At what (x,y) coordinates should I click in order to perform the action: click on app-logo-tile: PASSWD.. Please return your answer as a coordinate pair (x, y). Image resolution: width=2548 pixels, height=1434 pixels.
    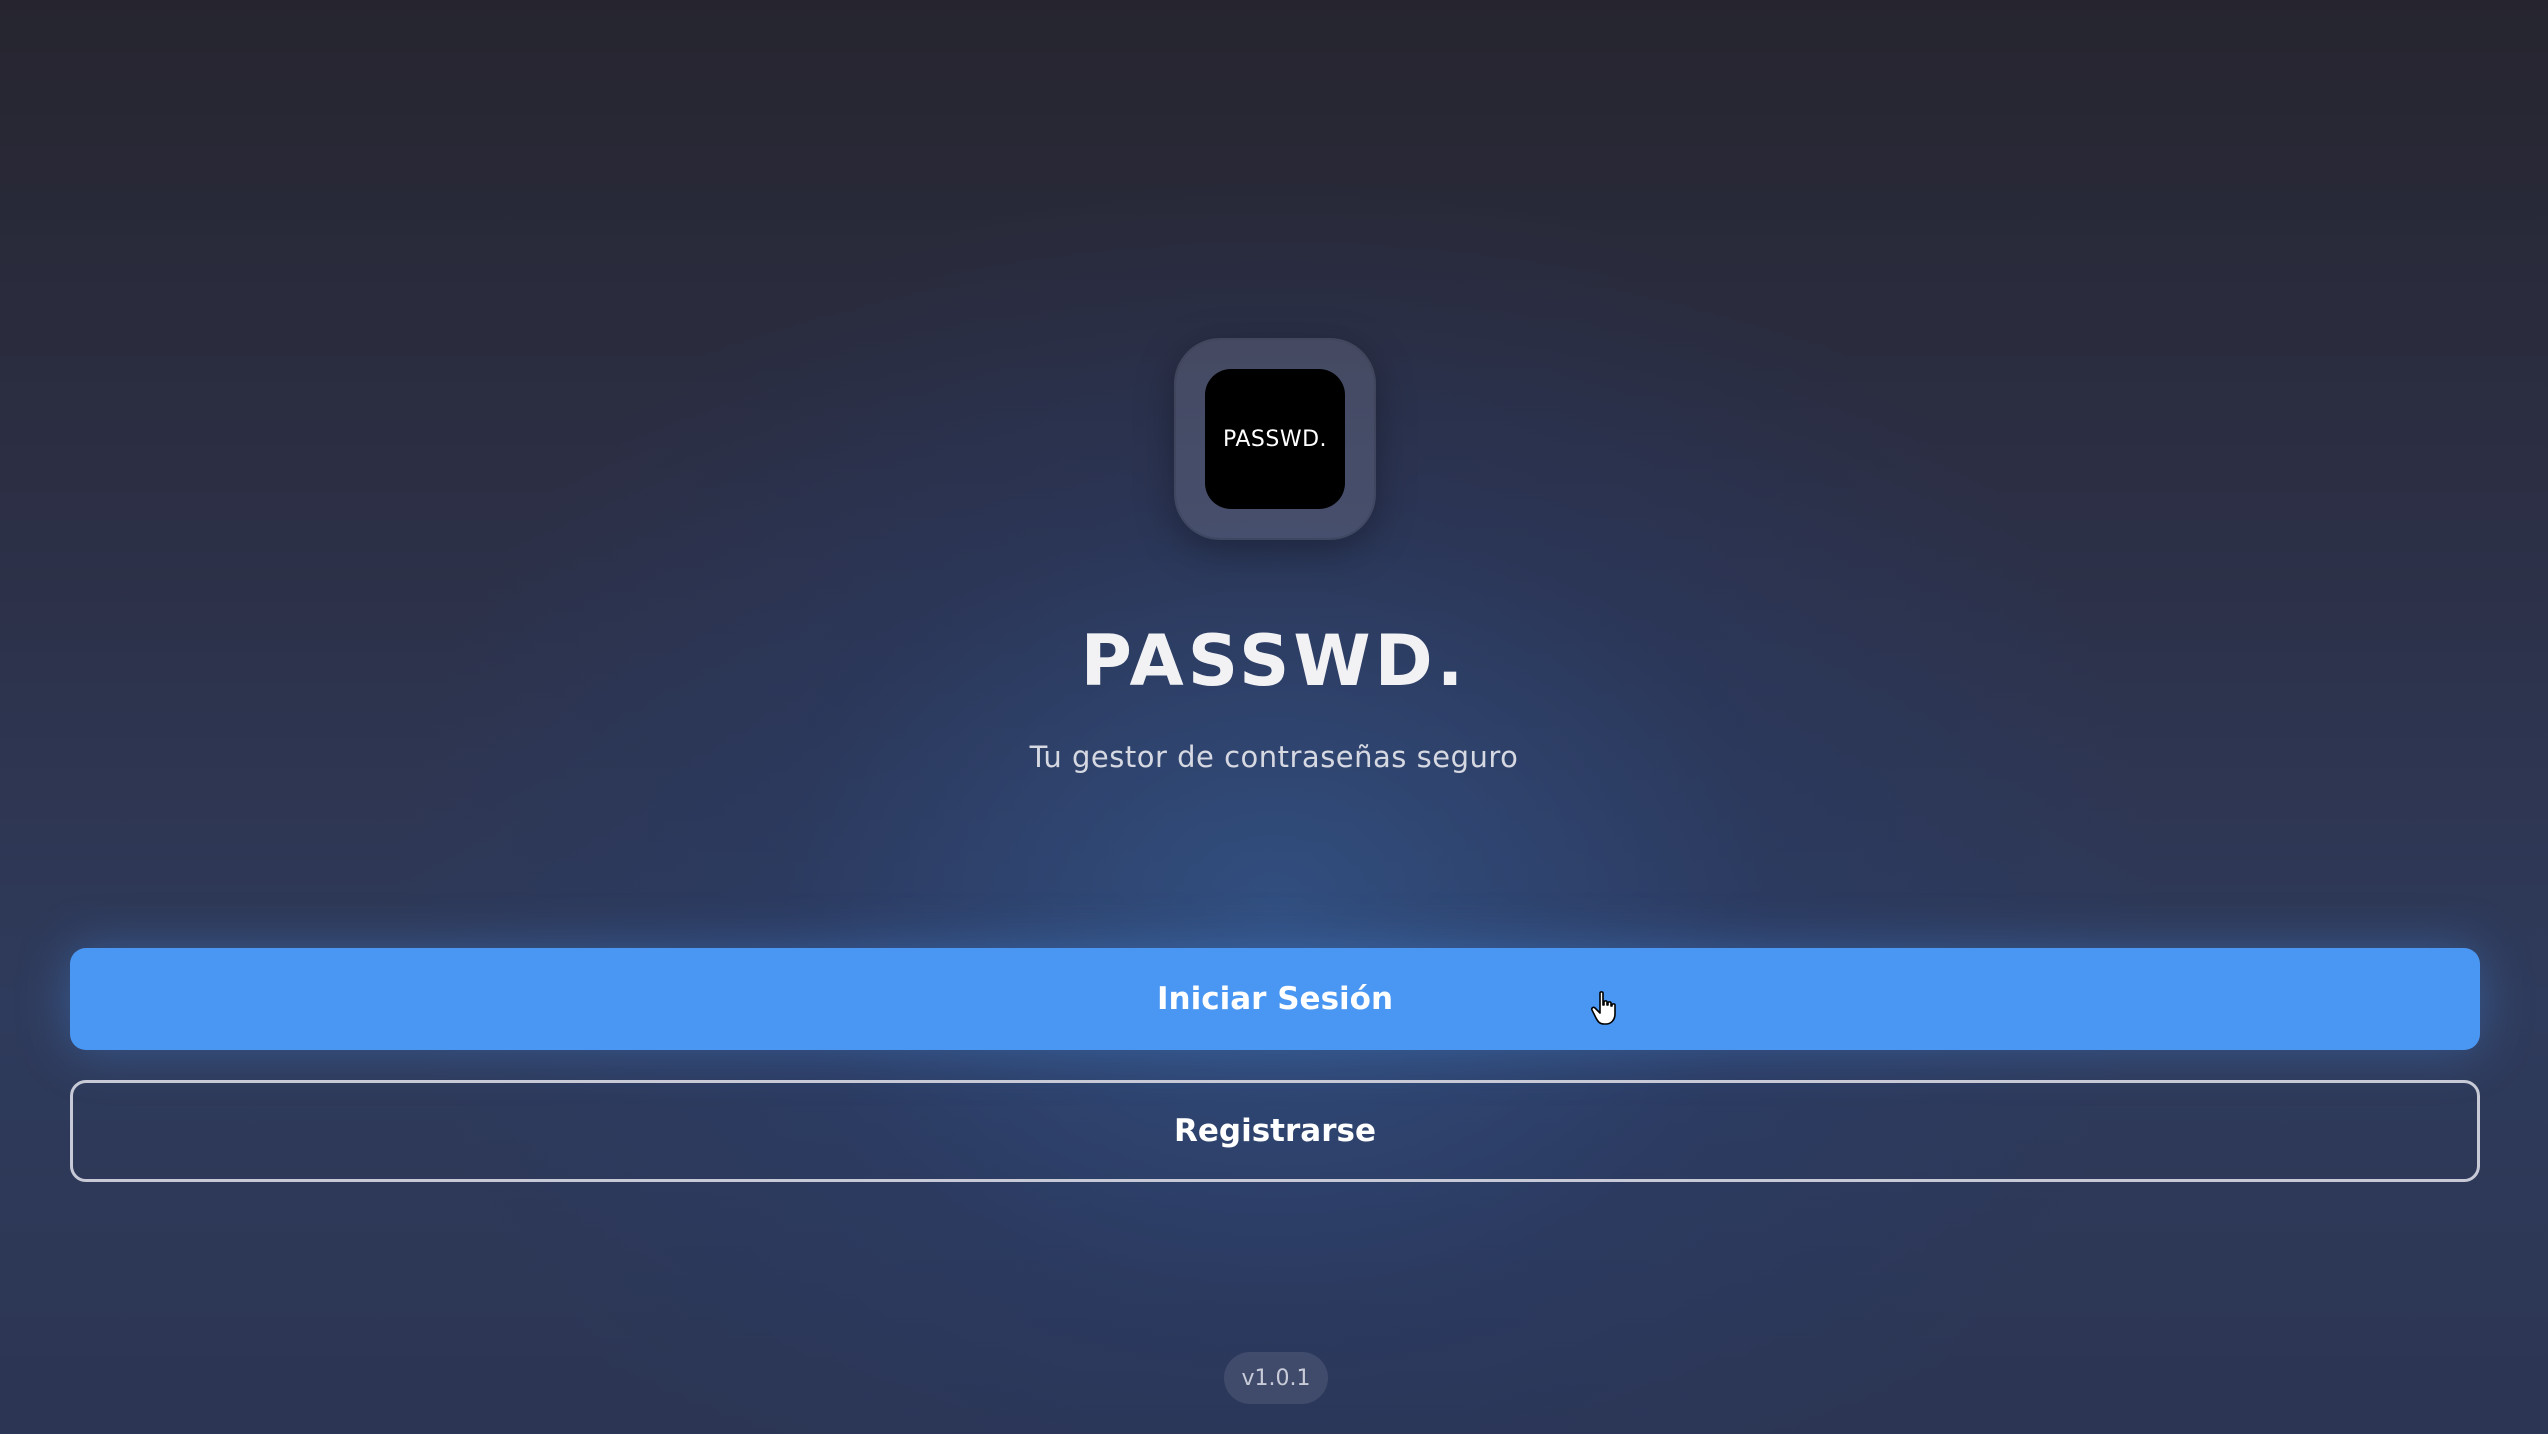
    Looking at the image, I should click on (1275, 439).